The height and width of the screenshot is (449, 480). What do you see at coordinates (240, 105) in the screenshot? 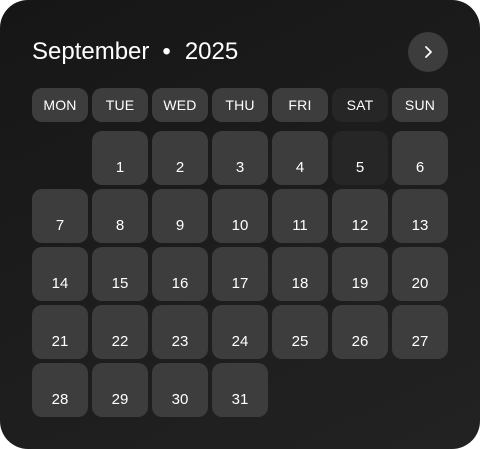
I see `weekday-thu: THU` at bounding box center [240, 105].